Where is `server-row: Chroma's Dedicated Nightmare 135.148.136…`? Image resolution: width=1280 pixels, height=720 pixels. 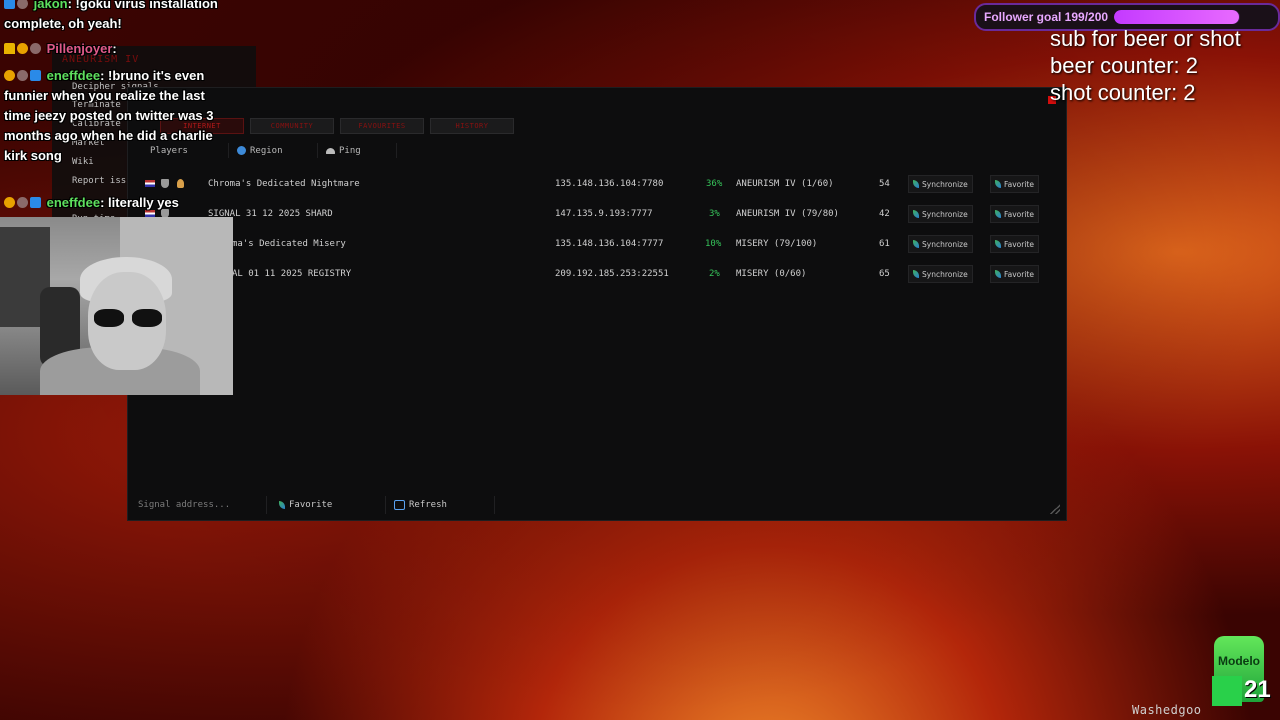
server-row: Chroma's Dedicated Nightmare 135.148.136… is located at coordinates (597, 184).